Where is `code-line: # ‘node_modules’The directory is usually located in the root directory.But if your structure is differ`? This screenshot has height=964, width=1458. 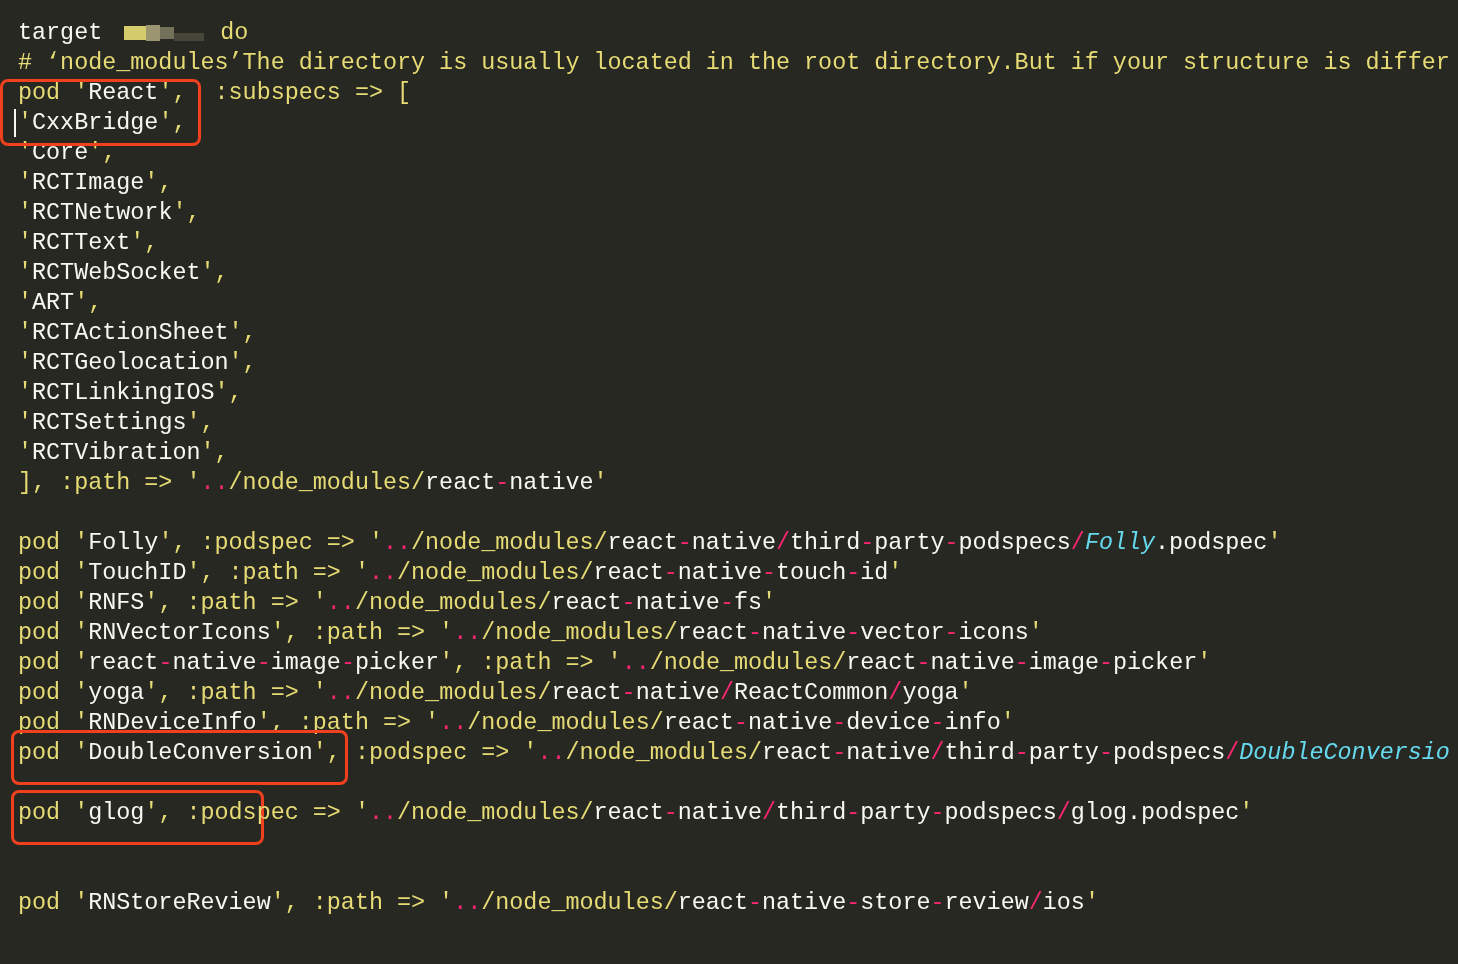 code-line: # ‘node_modules’The directory is usually located in the root directory.But if your structure is differ is located at coordinates (734, 63).